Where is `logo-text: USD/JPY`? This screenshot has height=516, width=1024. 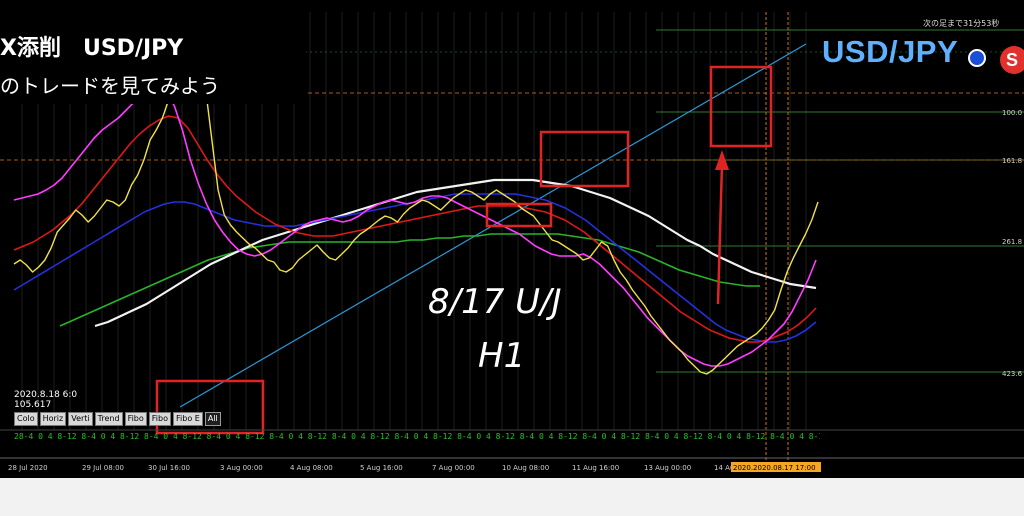 logo-text: USD/JPY is located at coordinates (890, 51).